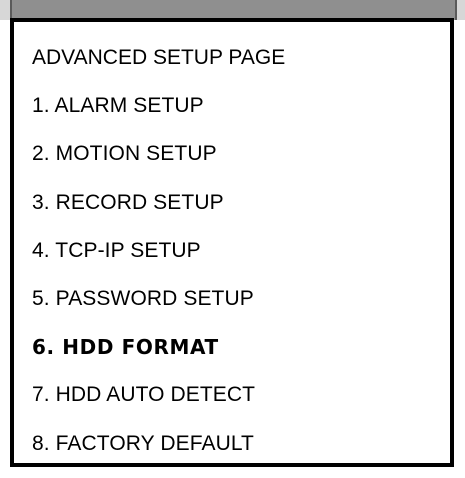 This screenshot has width=465, height=478. Describe the element at coordinates (11, 10) in the screenshot. I see `title-bar-left-divider` at that location.